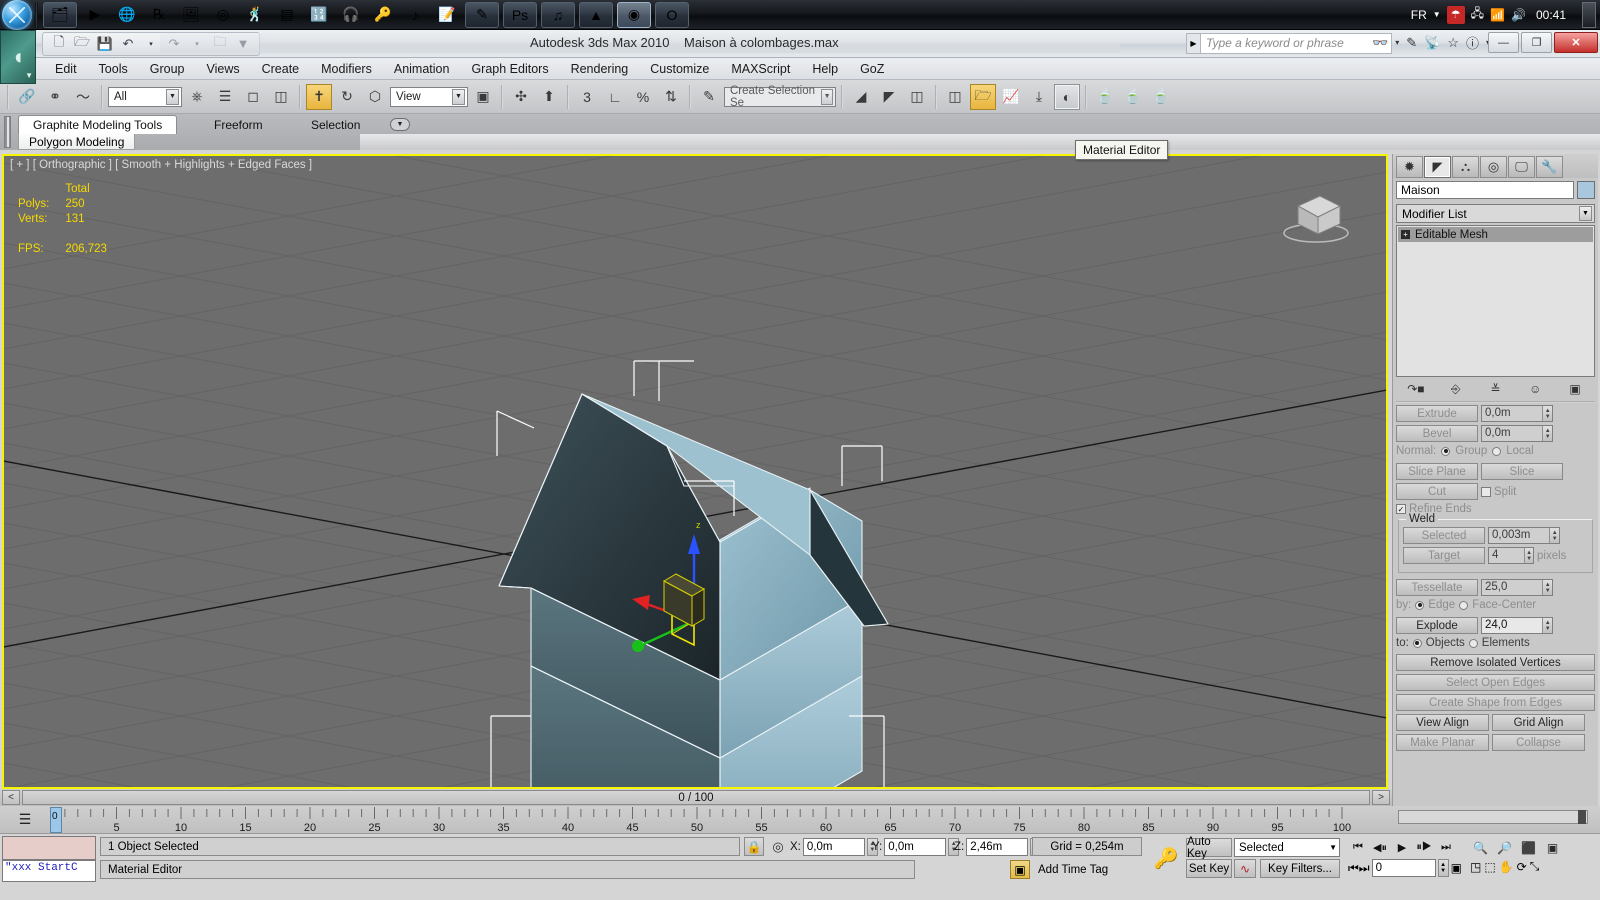 This screenshot has width=1600, height=900. What do you see at coordinates (1495, 662) in the screenshot?
I see `remove-isolated-vertices-button: Remove Isolated Vertices` at bounding box center [1495, 662].